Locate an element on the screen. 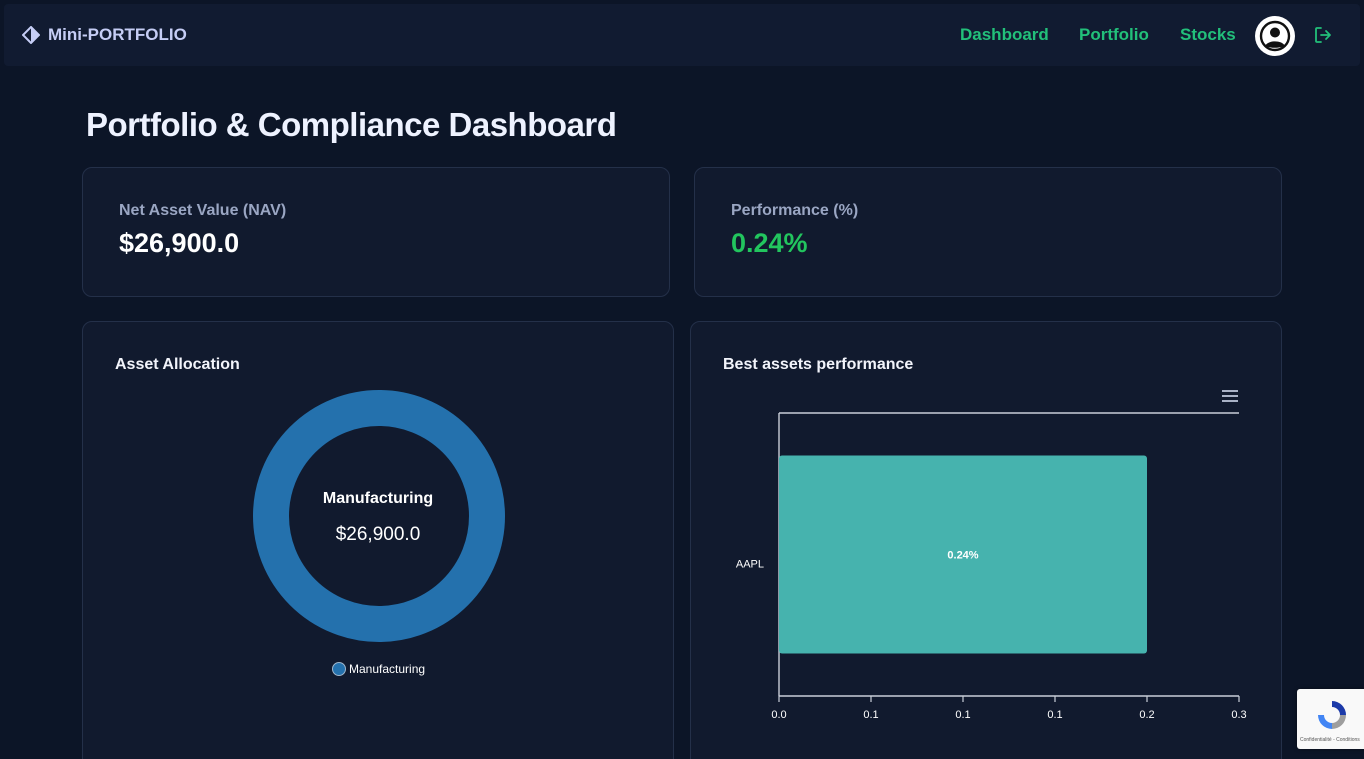 This screenshot has height=759, width=1364. recaptcha-badge: Confidentialité - Conditions is located at coordinates (1330, 719).